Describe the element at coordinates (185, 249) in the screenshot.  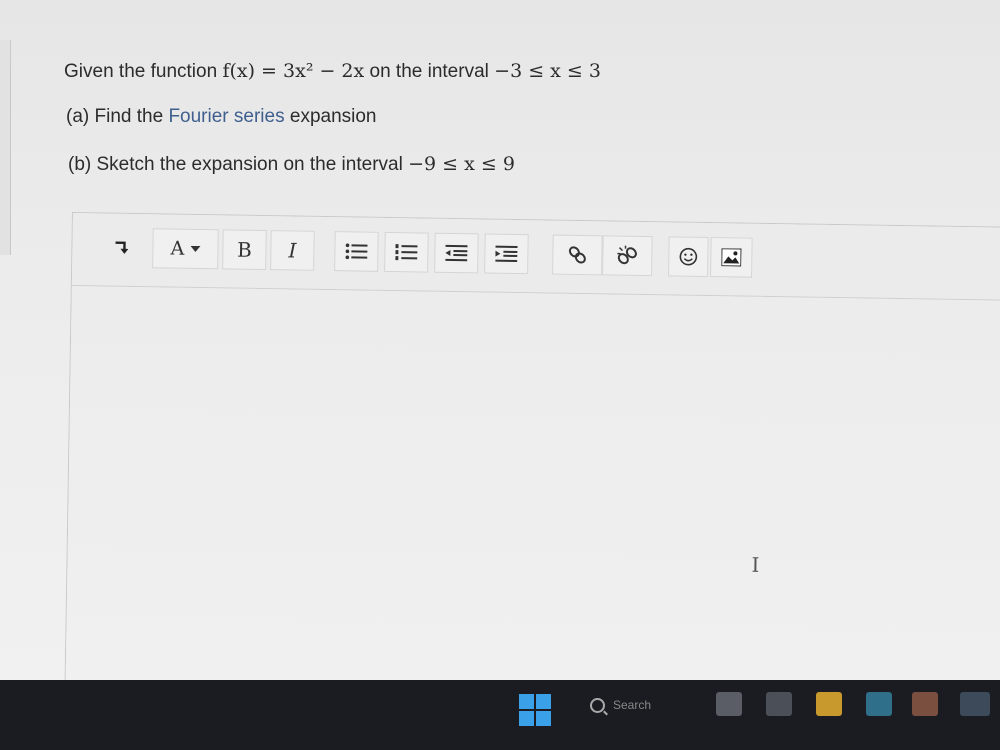
I see `font-size-dropdown: A` at that location.